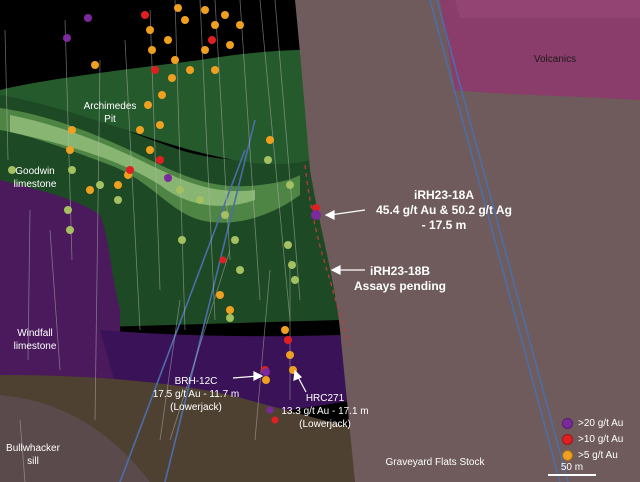  I want to click on legend-item-5: >5 g/t Au, so click(600, 455).